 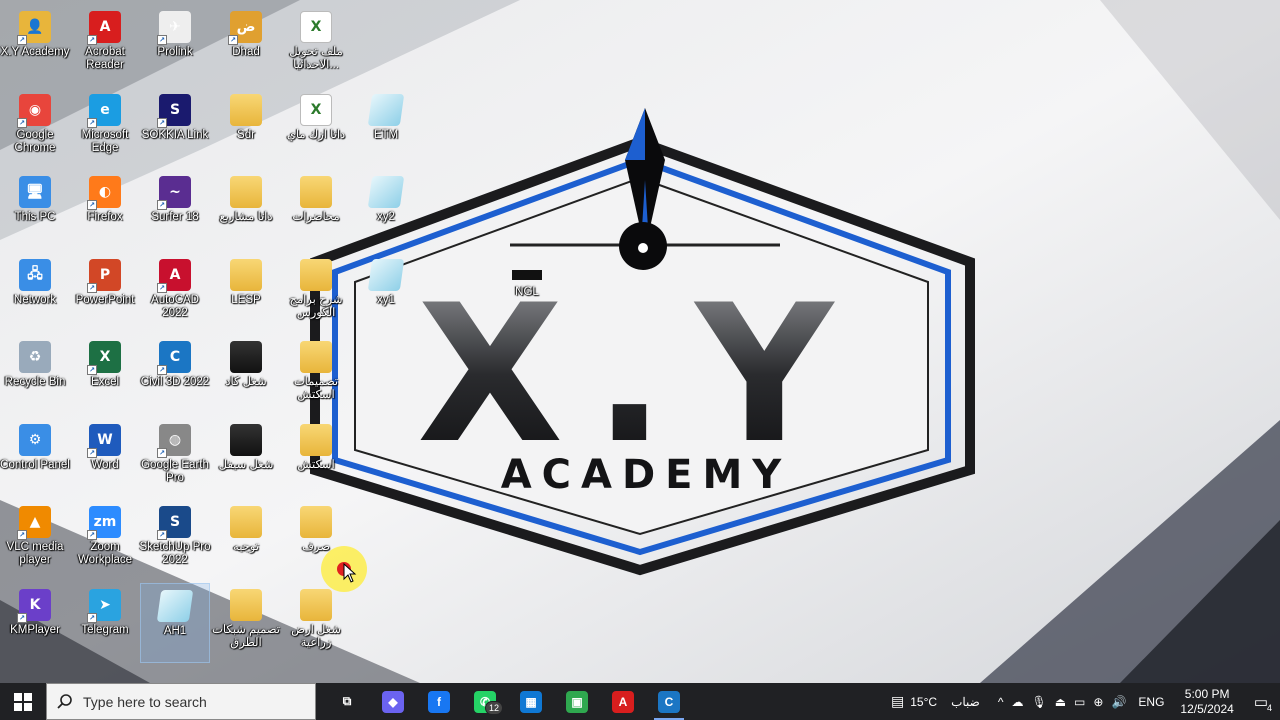 I want to click on desktop-icon-autocad-2022: A ↗ AutoCAD 2022, so click(x=175, y=293).